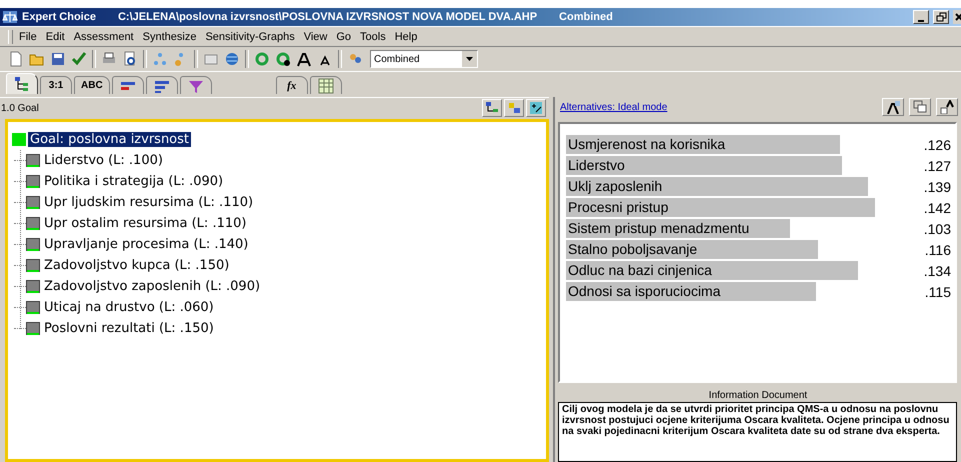 This screenshot has height=462, width=961. Describe the element at coordinates (56, 85) in the screenshot. I see `tab: 3:1` at that location.